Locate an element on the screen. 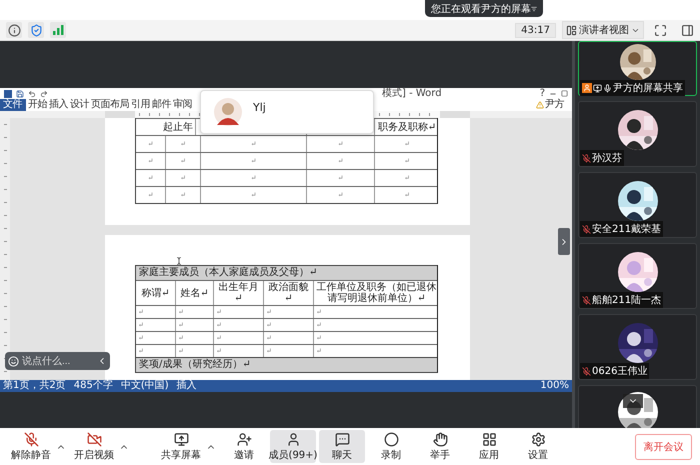  panel-toggle-button is located at coordinates (564, 241).